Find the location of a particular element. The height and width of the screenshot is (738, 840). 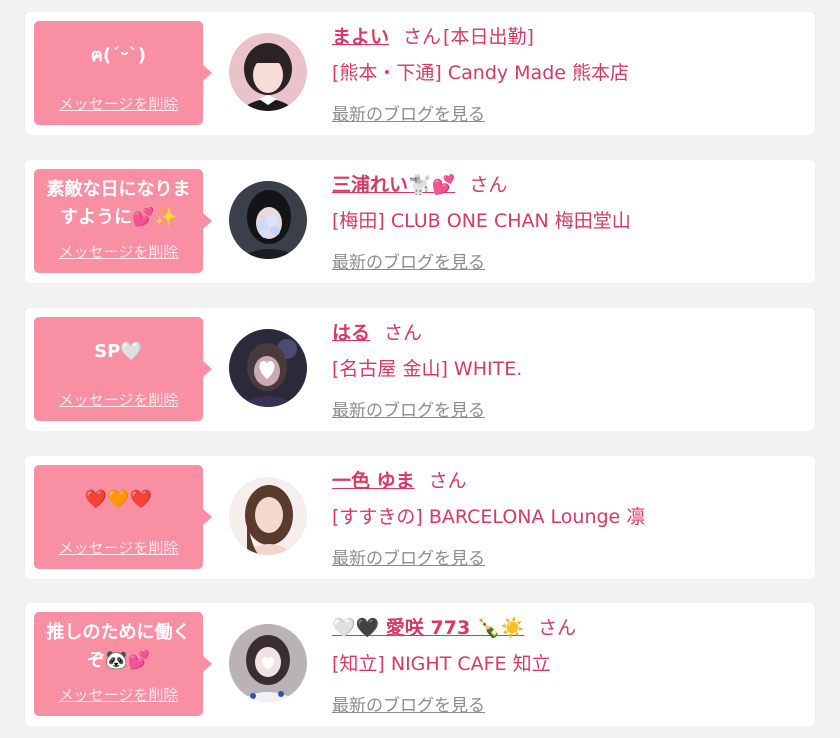

message-text: ❤️🧡❤️ is located at coordinates (118, 499).